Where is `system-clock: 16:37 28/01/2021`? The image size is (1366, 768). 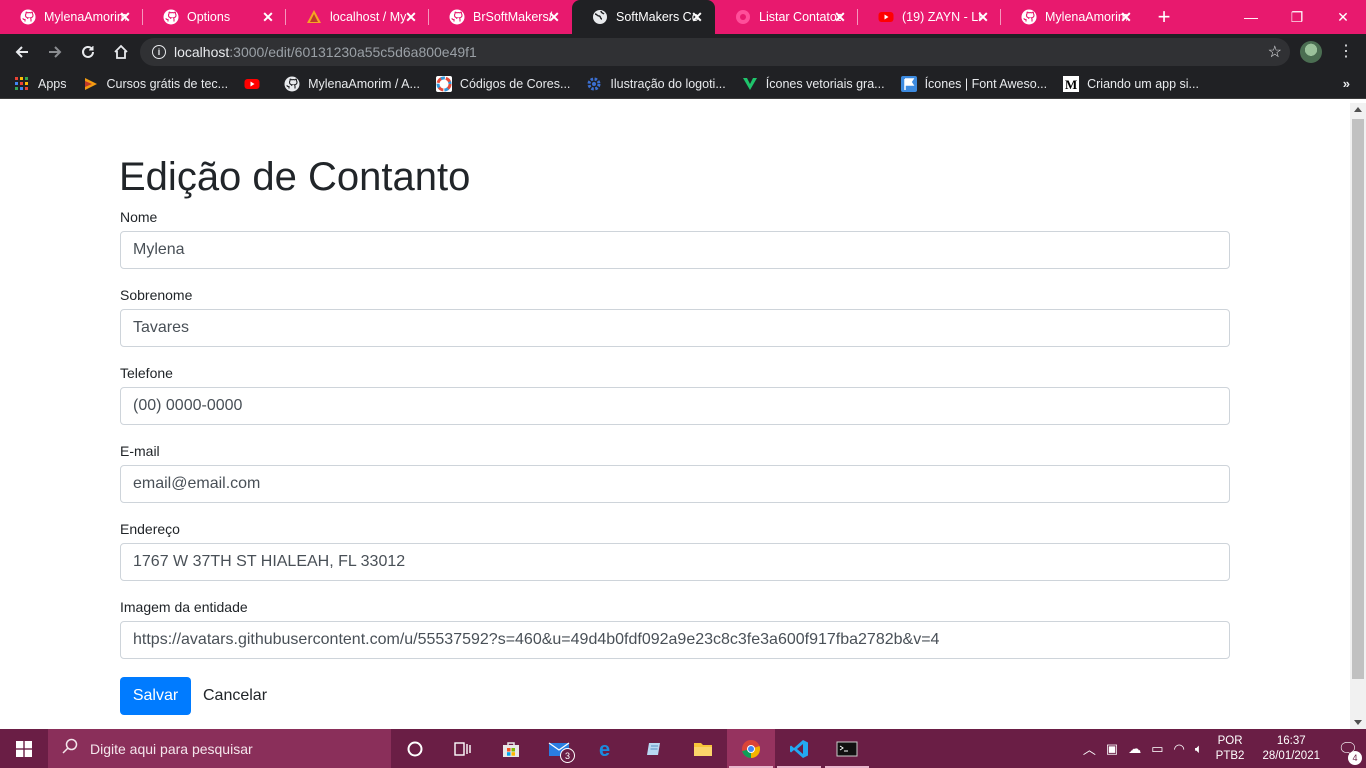 system-clock: 16:37 28/01/2021 is located at coordinates (1291, 749).